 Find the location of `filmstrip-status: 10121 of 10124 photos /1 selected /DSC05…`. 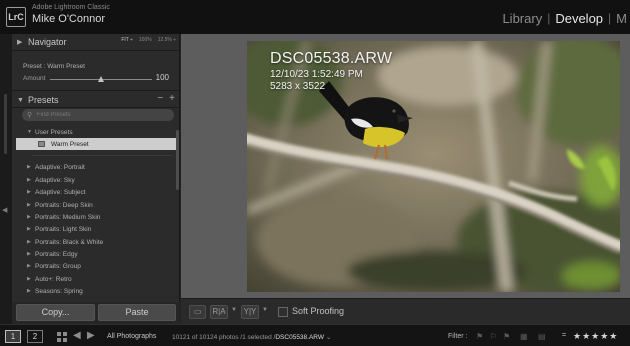

filmstrip-status: 10121 of 10124 photos /1 selected /DSC05… is located at coordinates (251, 337).